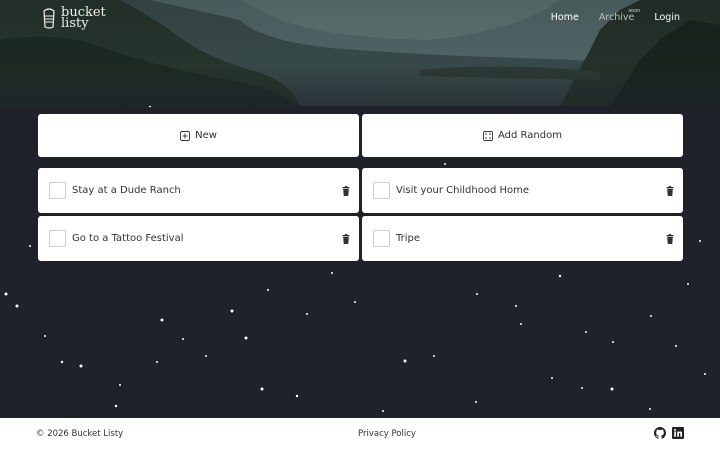  I want to click on social-links, so click(669, 433).